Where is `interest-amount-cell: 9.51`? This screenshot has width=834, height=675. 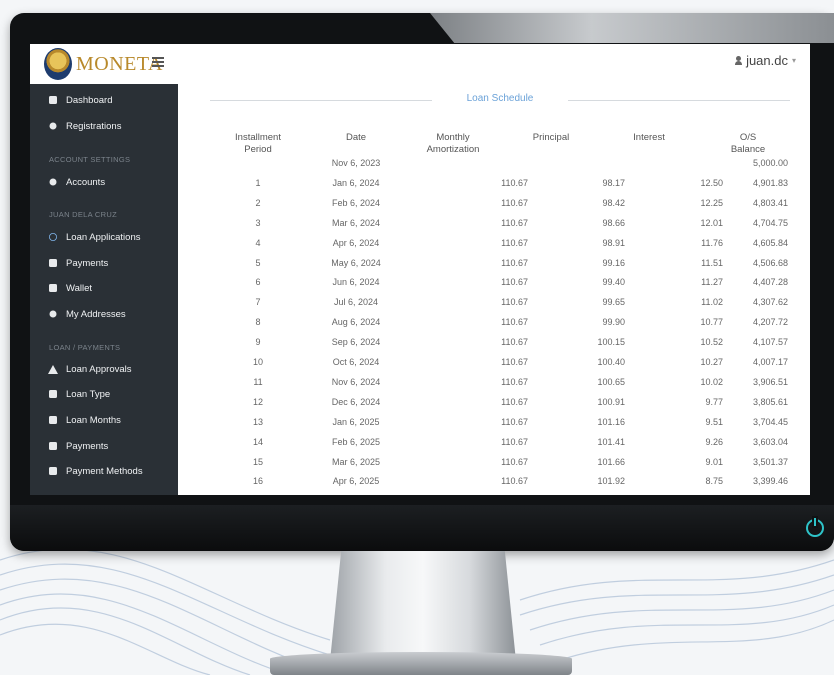
interest-amount-cell: 9.51 is located at coordinates (714, 421).